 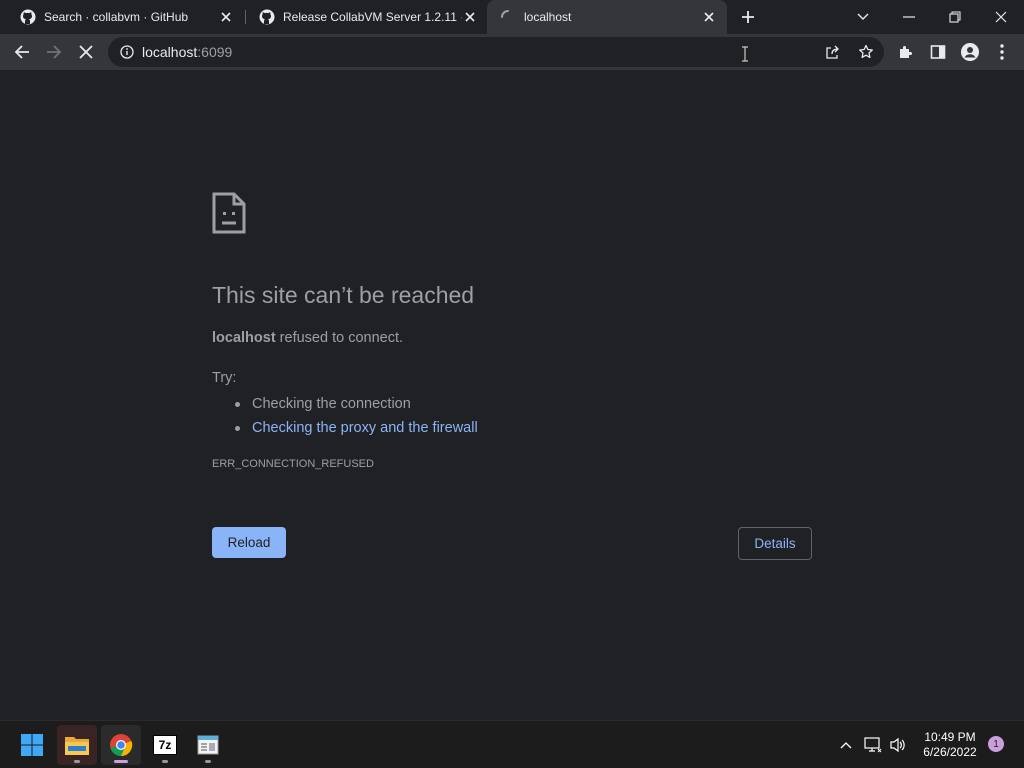 What do you see at coordinates (229, 213) in the screenshot?
I see `sad-document-icon` at bounding box center [229, 213].